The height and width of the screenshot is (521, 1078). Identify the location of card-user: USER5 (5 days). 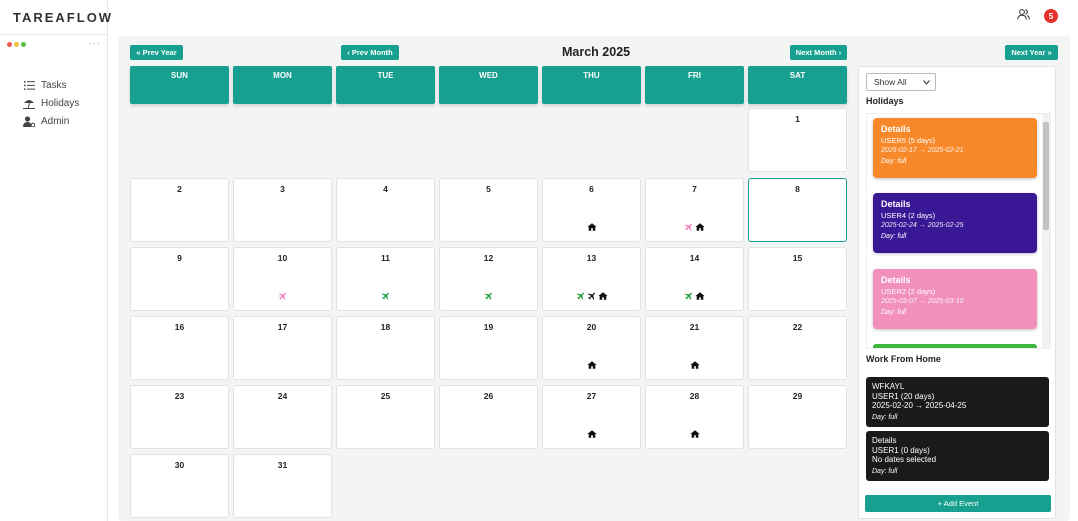
(908, 140).